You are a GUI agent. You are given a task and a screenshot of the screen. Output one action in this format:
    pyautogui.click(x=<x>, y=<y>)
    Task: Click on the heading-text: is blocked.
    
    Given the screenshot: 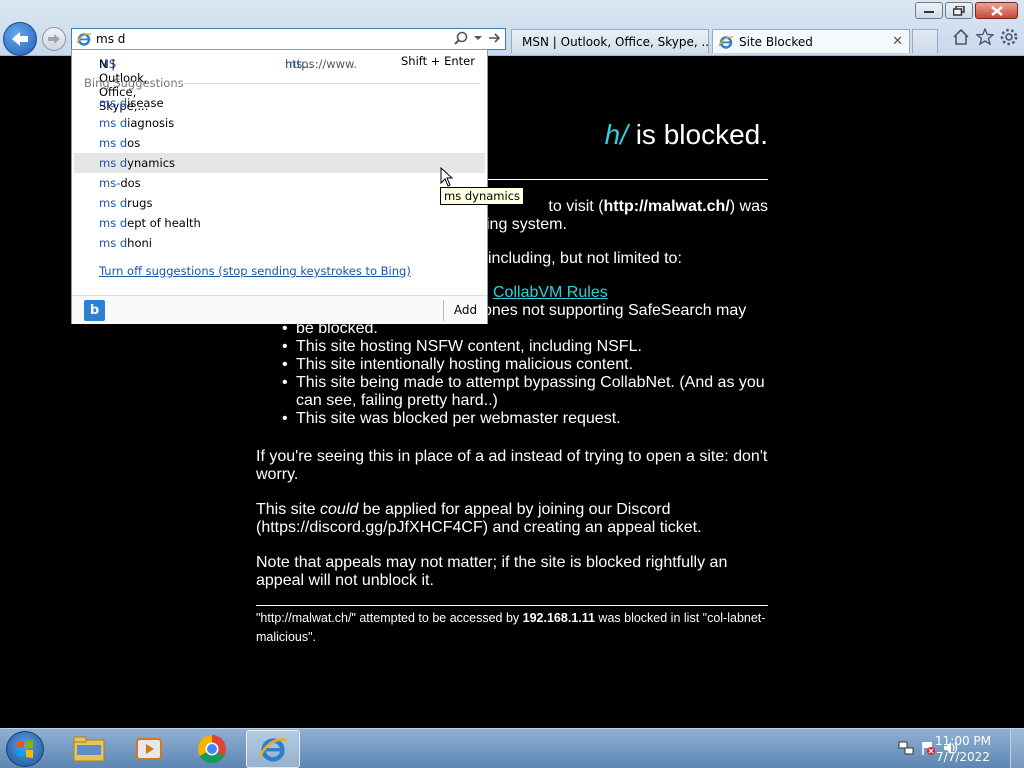 What is the action you would take?
    pyautogui.click(x=697, y=134)
    